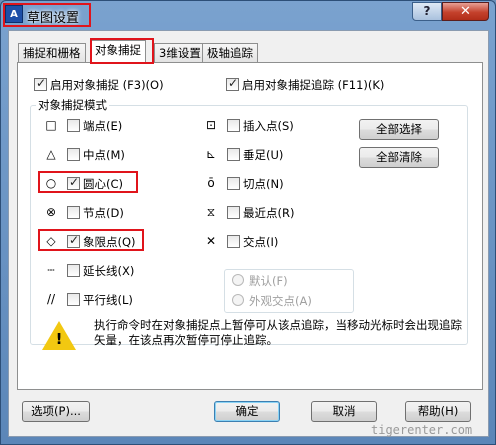 This screenshot has height=445, width=496. Describe the element at coordinates (73, 299) in the screenshot. I see `parallel-checkbox` at that location.